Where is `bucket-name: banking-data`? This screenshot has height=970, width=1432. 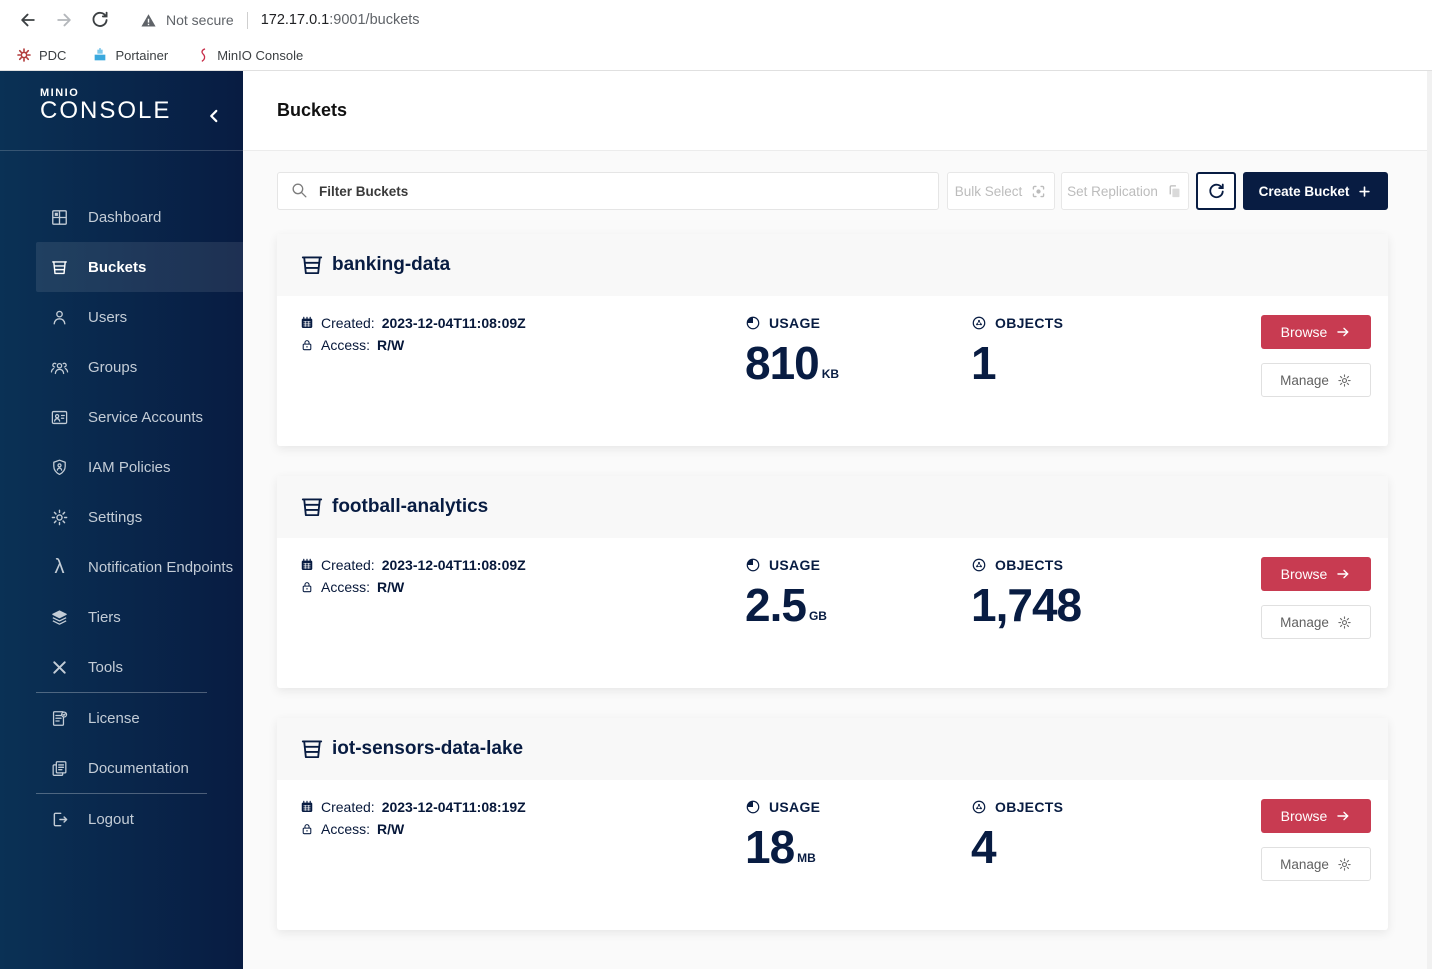
bucket-name: banking-data is located at coordinates (391, 265).